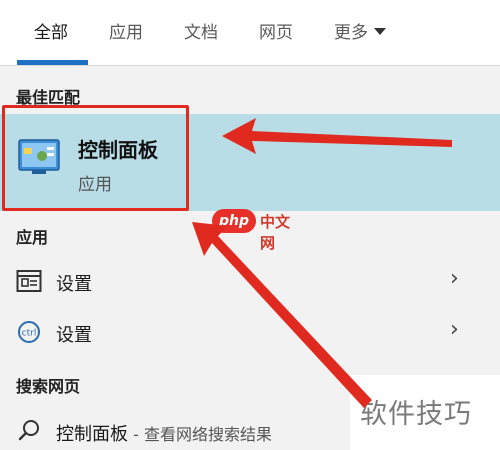 The height and width of the screenshot is (450, 500). What do you see at coordinates (51, 33) in the screenshot?
I see `tab-all: 全部` at bounding box center [51, 33].